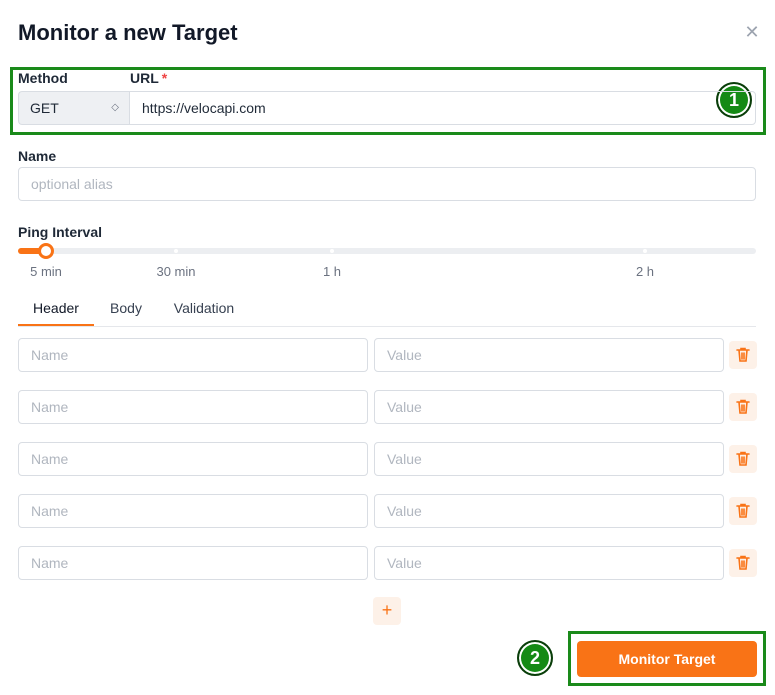 This screenshot has width=775, height=695. Describe the element at coordinates (387, 611) in the screenshot. I see `add-header-button: +` at that location.